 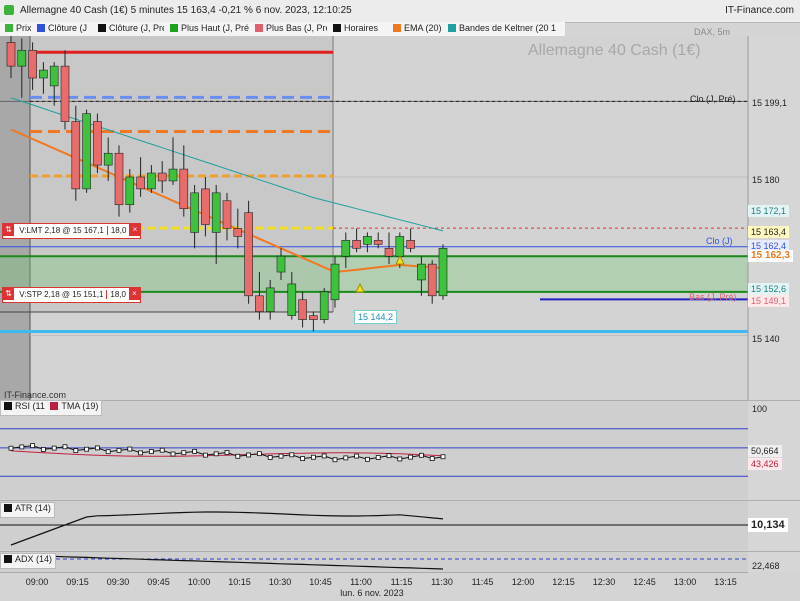 What do you see at coordinates (713, 99) in the screenshot?
I see `clo-prev-annotation: Clo (J, Pré)` at bounding box center [713, 99].